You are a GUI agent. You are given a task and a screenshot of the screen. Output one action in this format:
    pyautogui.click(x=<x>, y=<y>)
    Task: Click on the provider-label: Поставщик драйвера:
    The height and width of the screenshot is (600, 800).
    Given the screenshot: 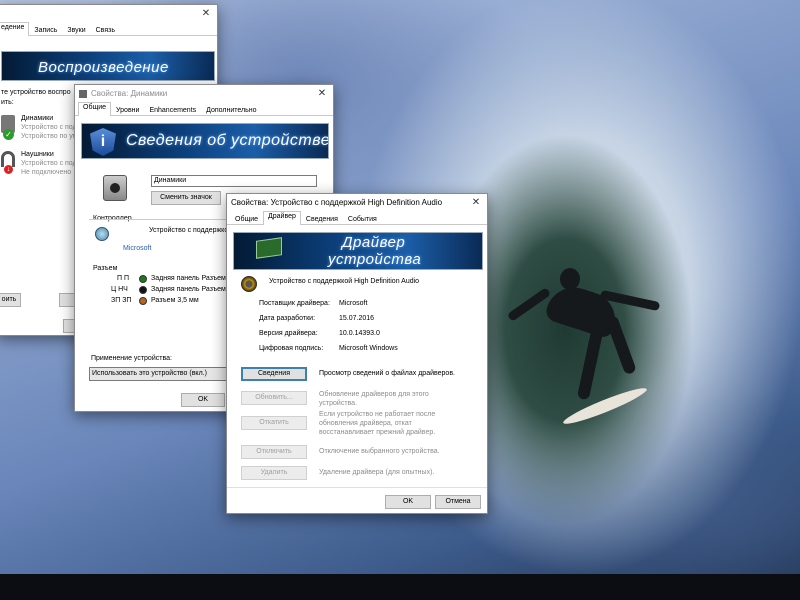 What is the action you would take?
    pyautogui.click(x=294, y=303)
    